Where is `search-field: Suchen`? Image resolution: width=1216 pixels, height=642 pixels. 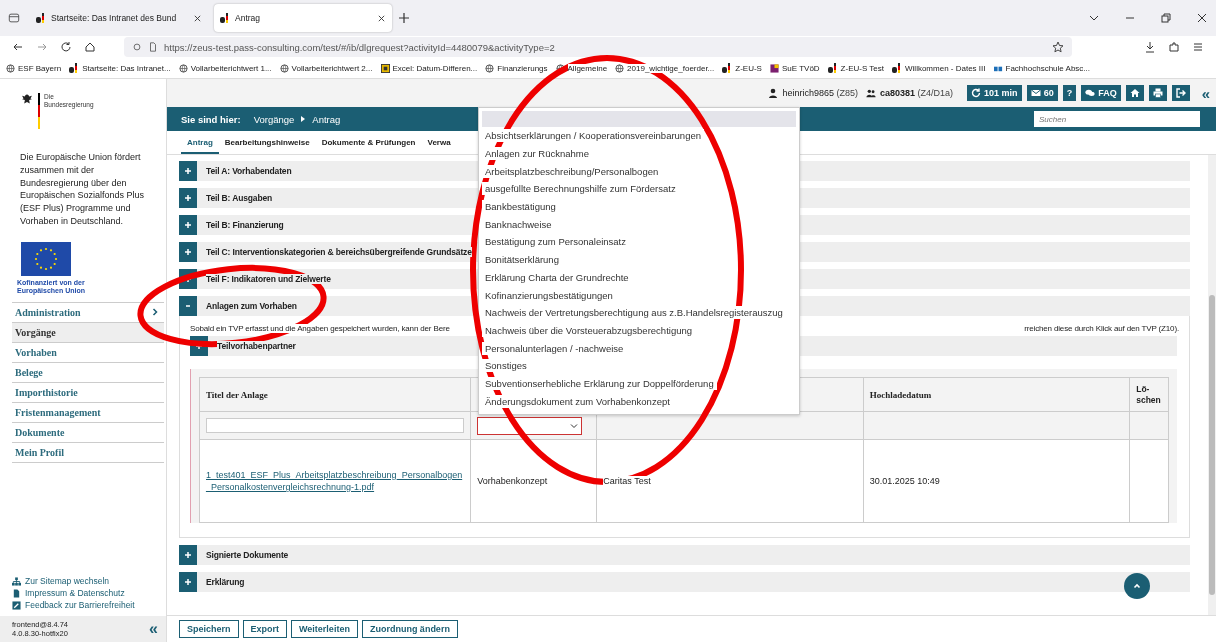
search-field: Suchen is located at coordinates (1117, 119).